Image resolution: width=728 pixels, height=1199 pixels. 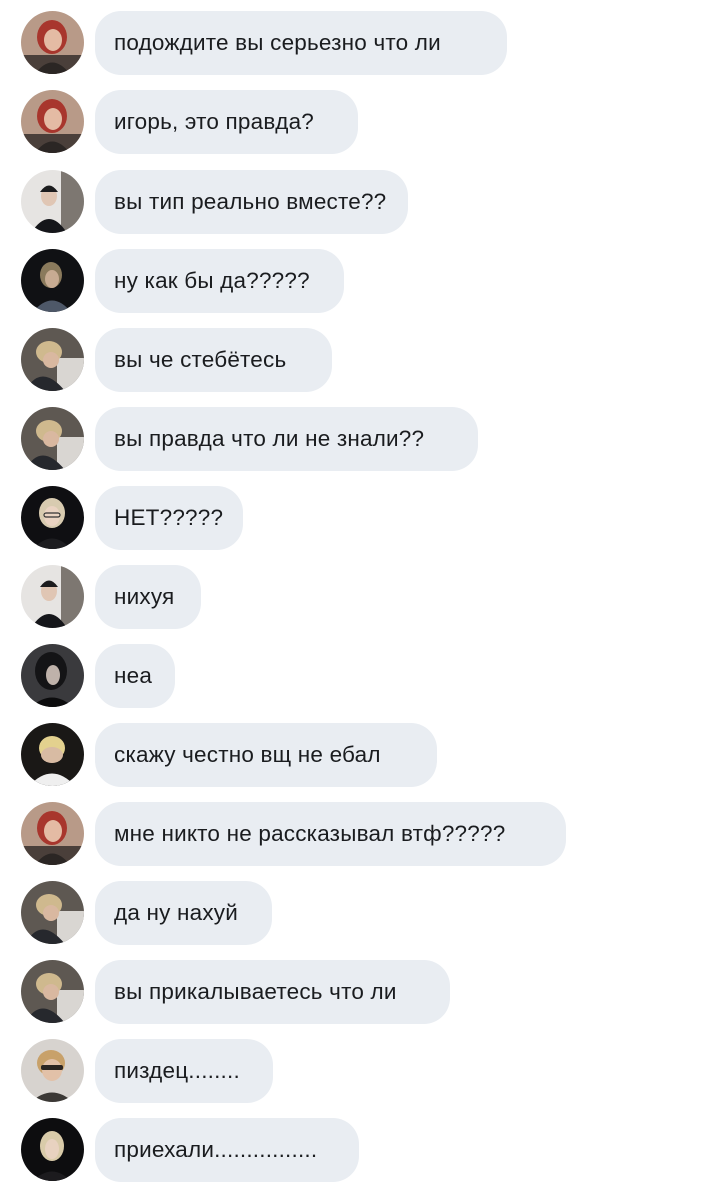 I want to click on avatar-blonde-girl-glasses, so click(x=52, y=517).